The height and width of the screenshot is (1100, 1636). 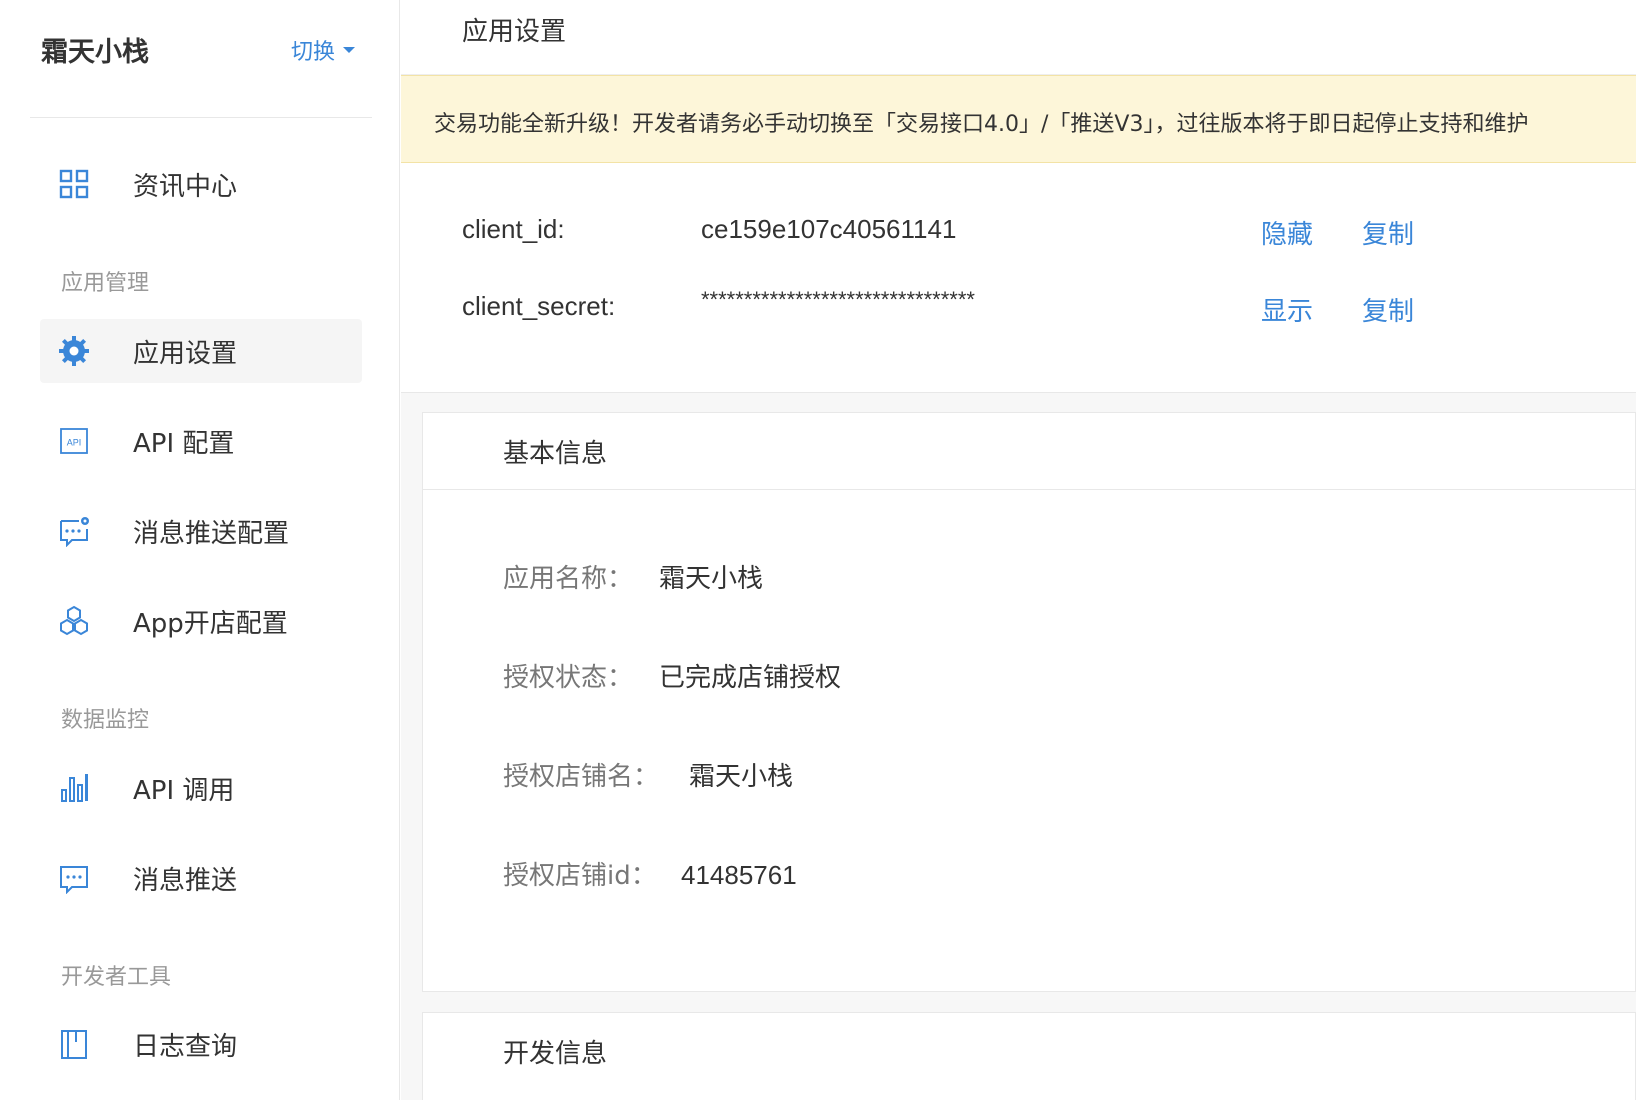 What do you see at coordinates (74, 878) in the screenshot?
I see `message-icon` at bounding box center [74, 878].